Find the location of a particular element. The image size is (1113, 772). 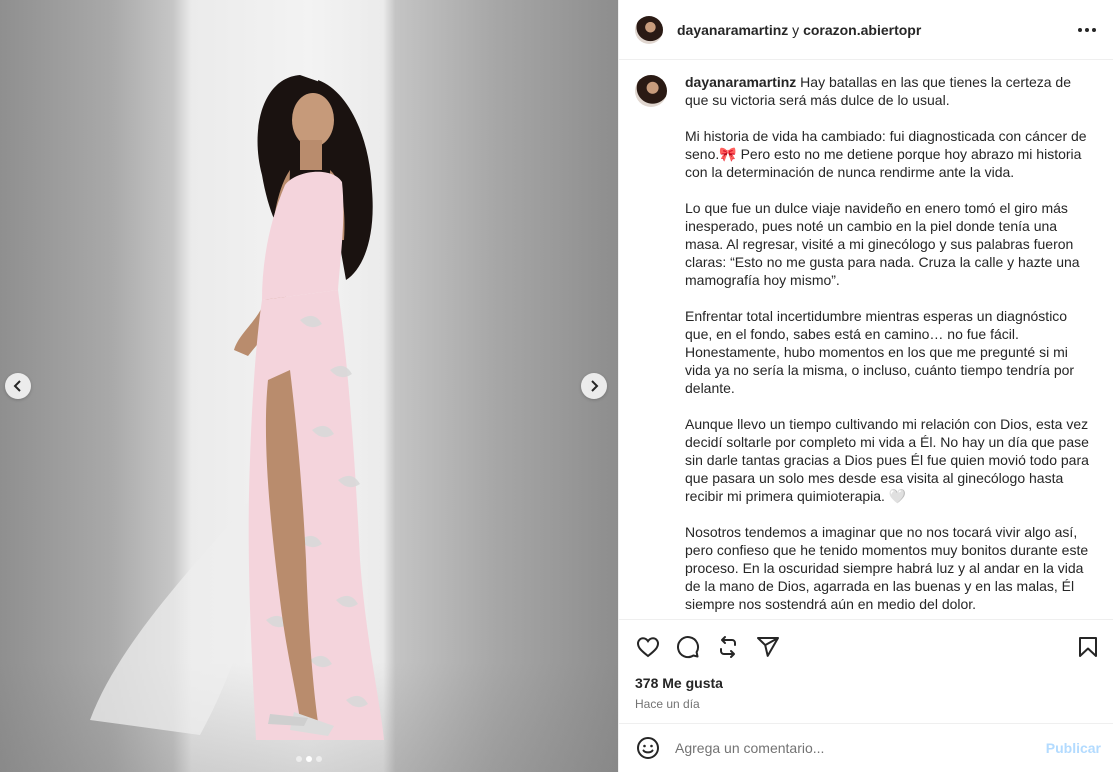

repost-icon is located at coordinates (728, 647).